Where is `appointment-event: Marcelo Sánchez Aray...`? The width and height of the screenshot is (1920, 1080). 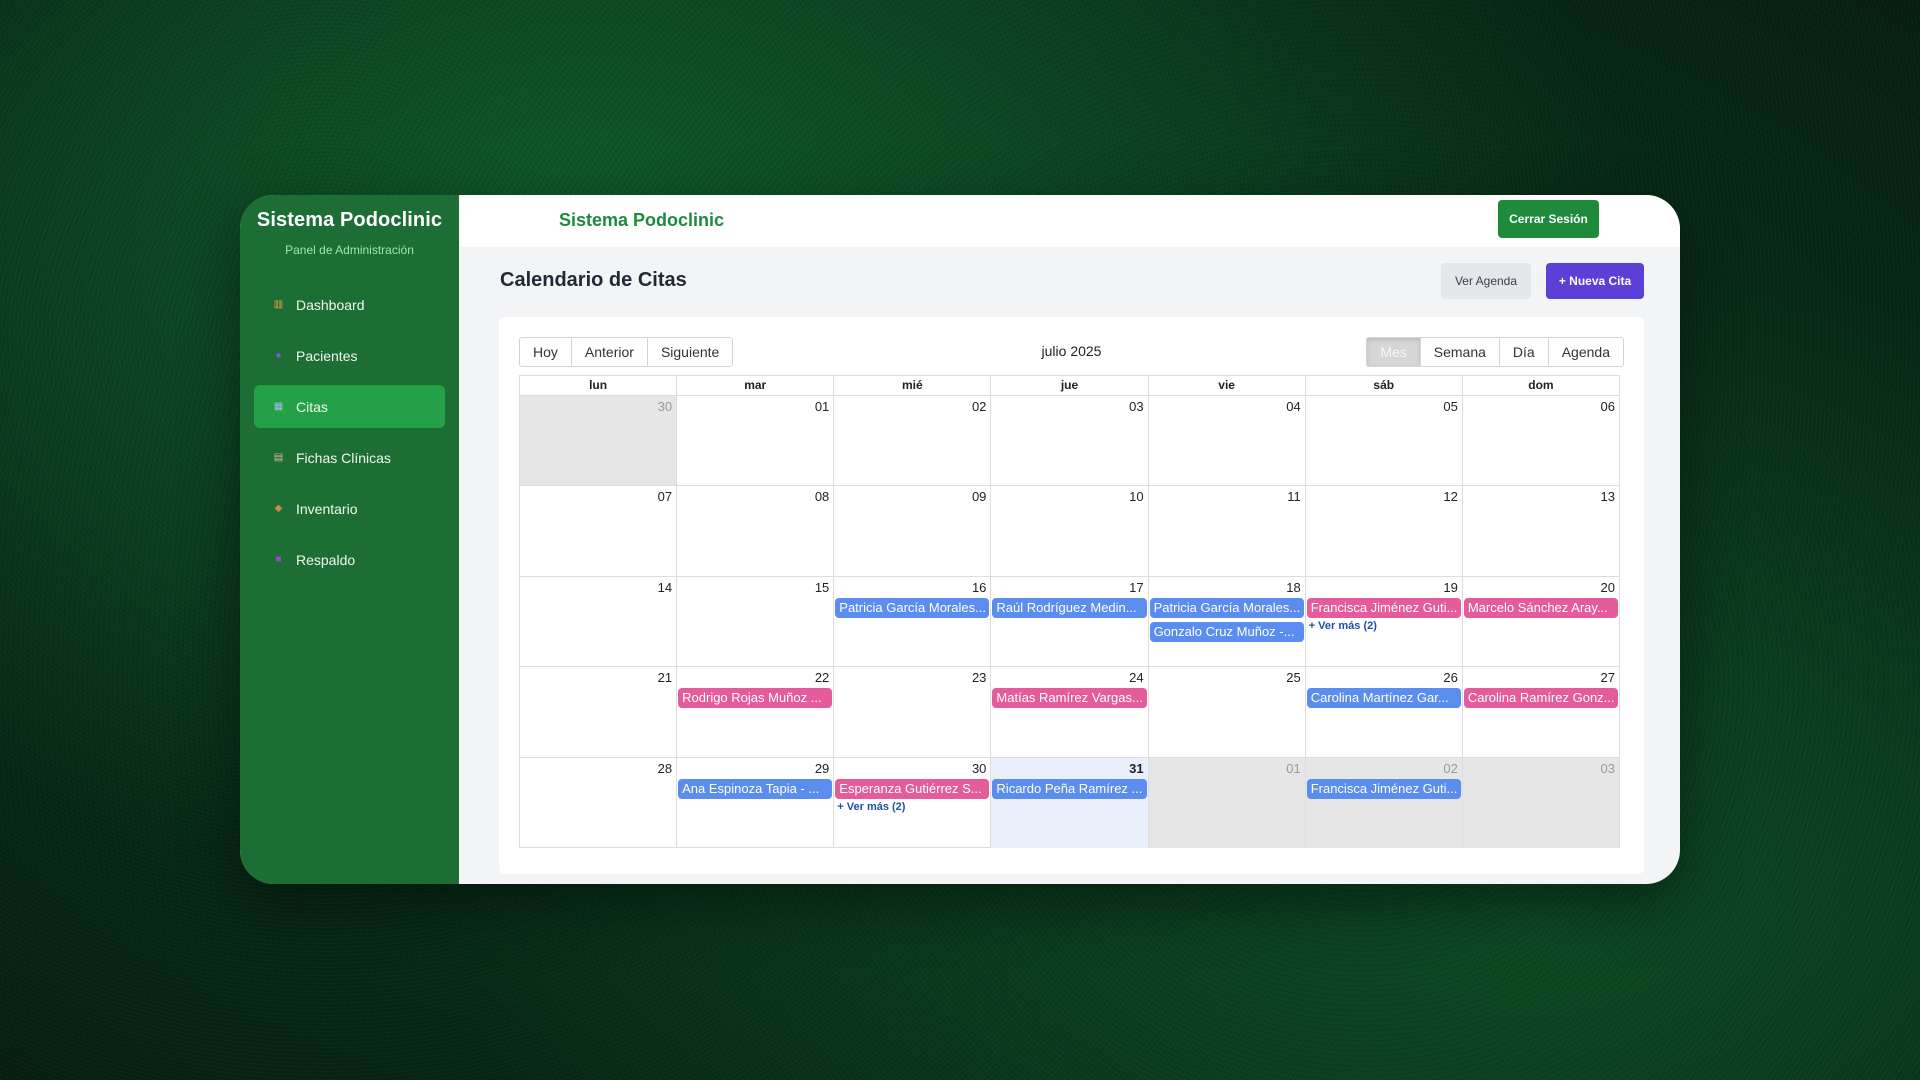
appointment-event: Marcelo Sánchez Aray... is located at coordinates (1540, 607).